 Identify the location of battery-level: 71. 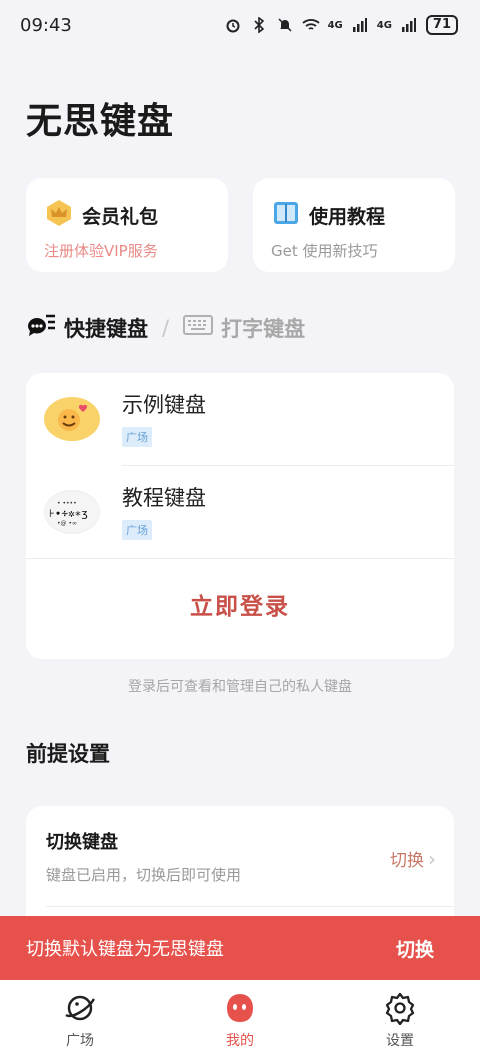
(441, 25).